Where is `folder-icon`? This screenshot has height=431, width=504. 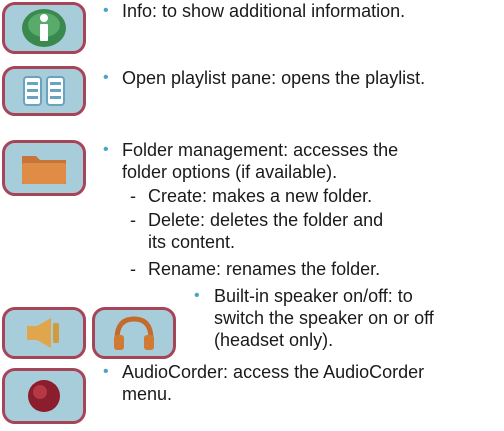
folder-icon is located at coordinates (44, 170).